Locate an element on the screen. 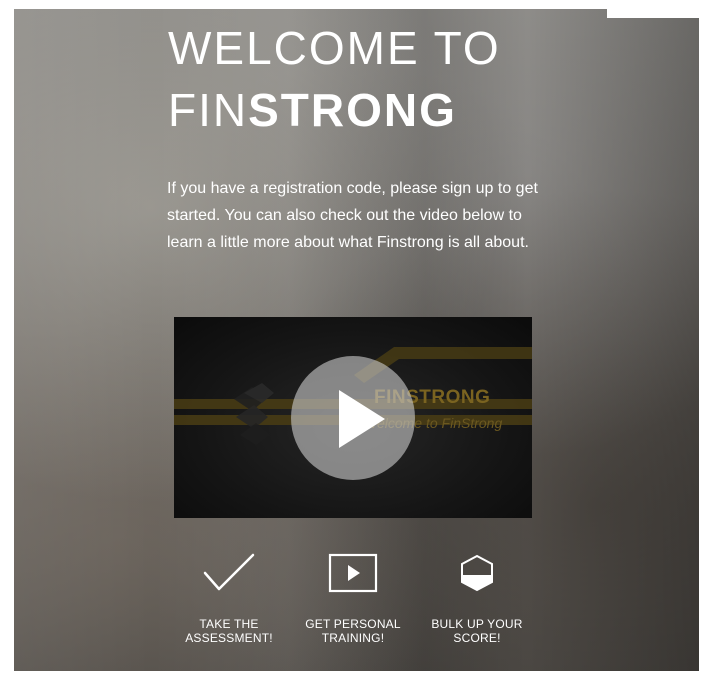 The height and width of the screenshot is (677, 706). feature-score-label: BULK UP YOUR SCORE! is located at coordinates (477, 631).